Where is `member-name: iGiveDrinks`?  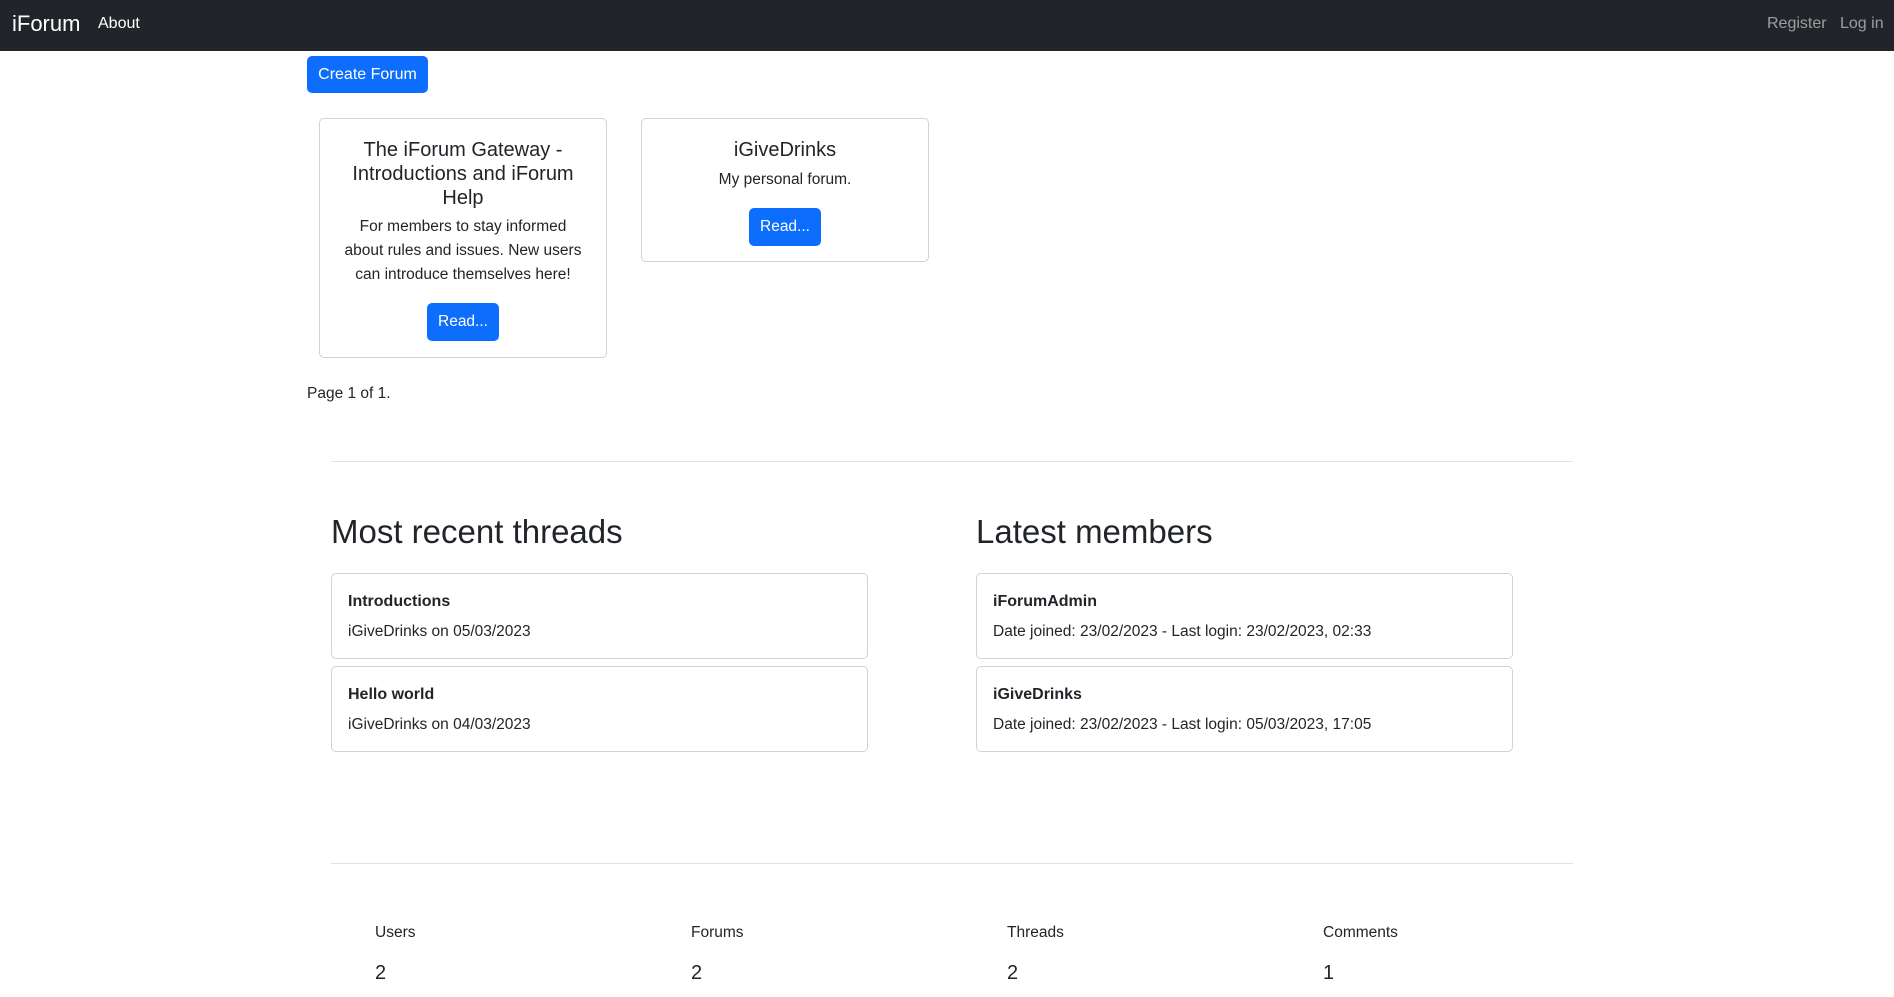 member-name: iGiveDrinks is located at coordinates (1037, 695).